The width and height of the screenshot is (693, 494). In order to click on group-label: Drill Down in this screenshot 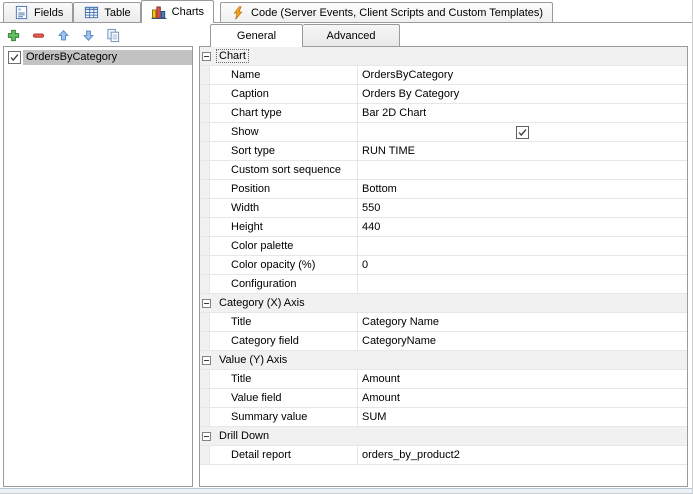, I will do `click(244, 436)`.